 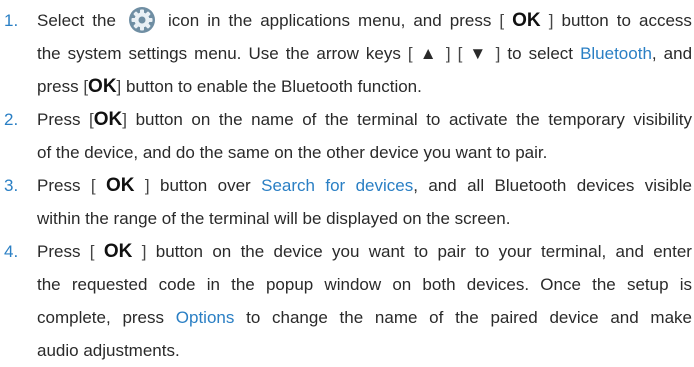 I want to click on text-segment: , and, so click(x=672, y=53).